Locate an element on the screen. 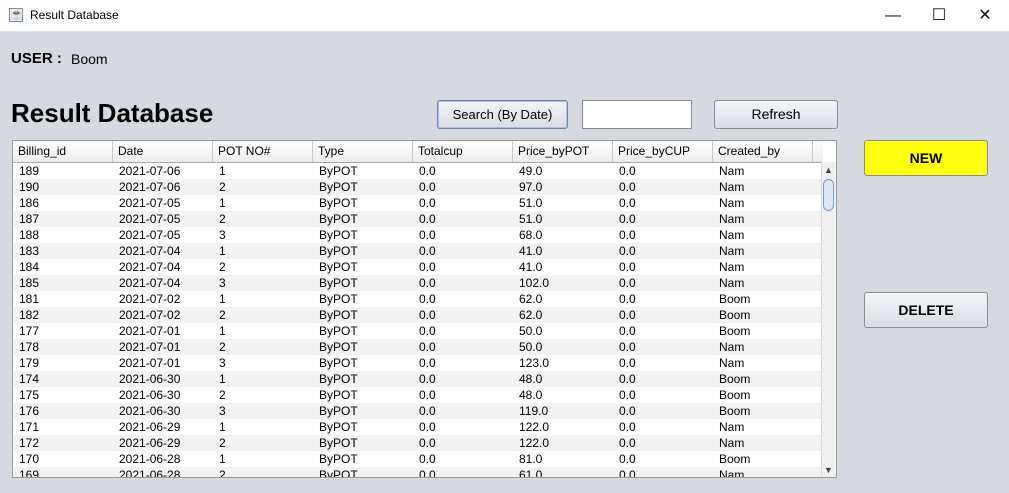 This screenshot has width=1009, height=493. table-cell: 174 is located at coordinates (63, 379).